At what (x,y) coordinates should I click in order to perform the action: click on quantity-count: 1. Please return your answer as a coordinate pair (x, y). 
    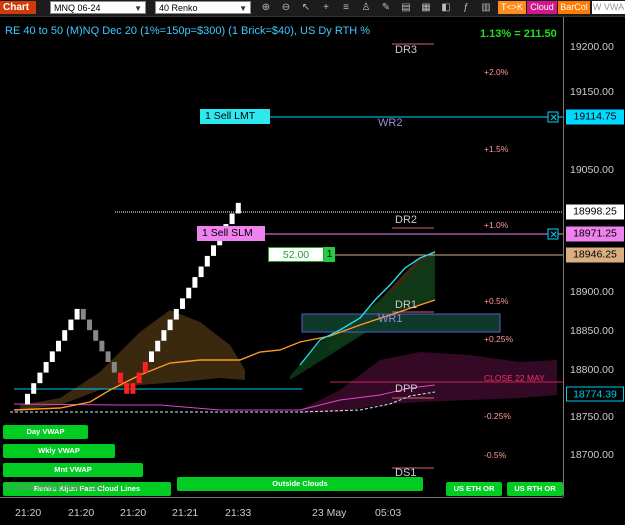
    Looking at the image, I should click on (329, 254).